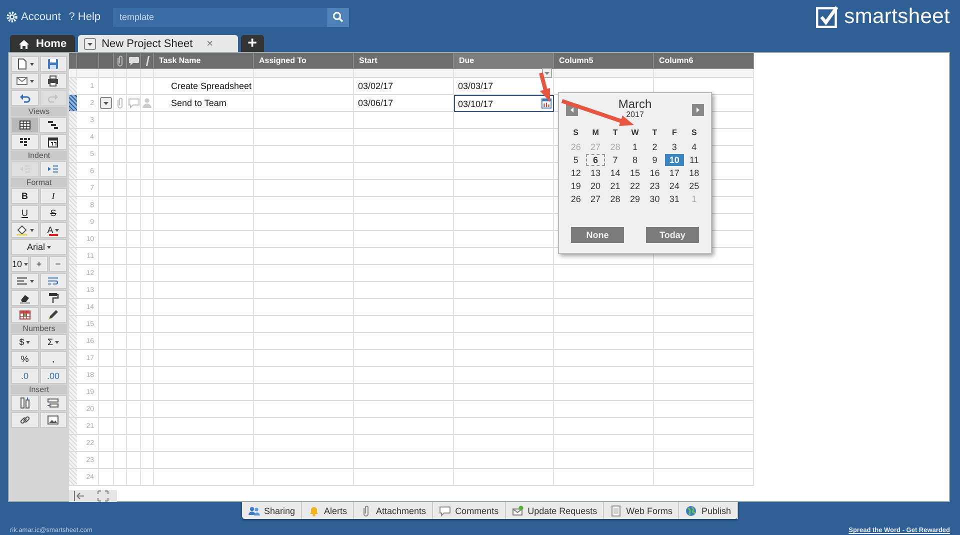  I want to click on panel-tab: Update Requests, so click(555, 510).